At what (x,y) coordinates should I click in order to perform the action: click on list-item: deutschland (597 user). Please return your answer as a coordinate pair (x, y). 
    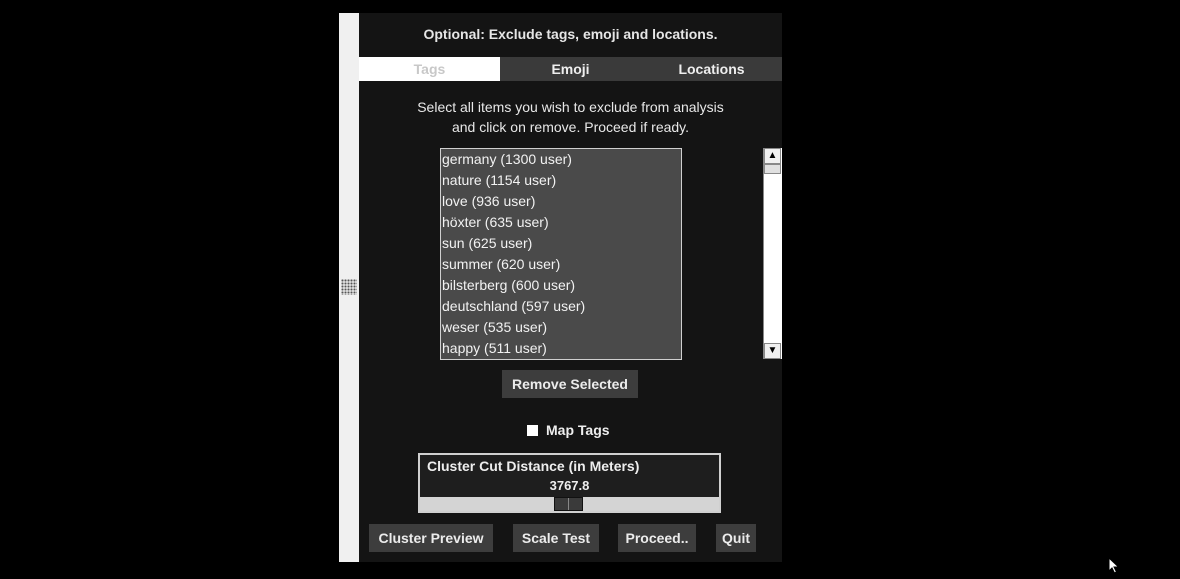
    Looking at the image, I should click on (561, 306).